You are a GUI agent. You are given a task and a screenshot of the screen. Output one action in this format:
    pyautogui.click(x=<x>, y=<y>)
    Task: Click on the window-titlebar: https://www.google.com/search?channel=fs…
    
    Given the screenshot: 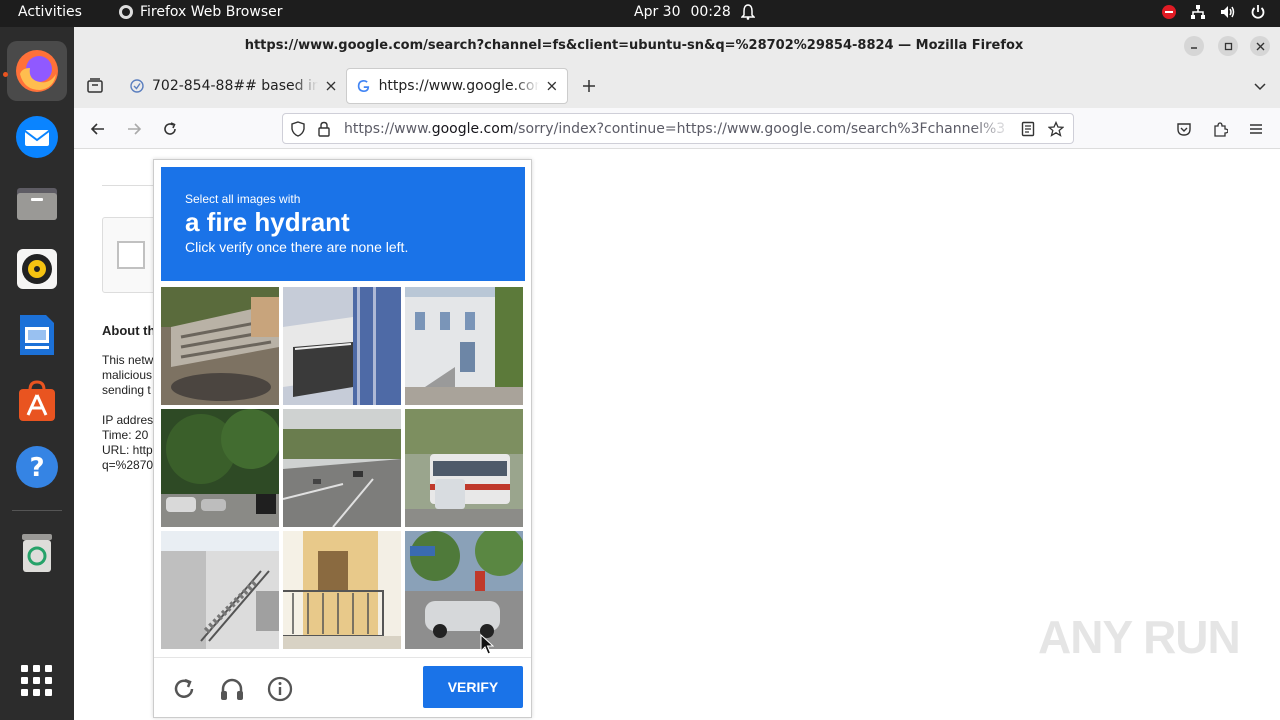 What is the action you would take?
    pyautogui.click(x=677, y=45)
    